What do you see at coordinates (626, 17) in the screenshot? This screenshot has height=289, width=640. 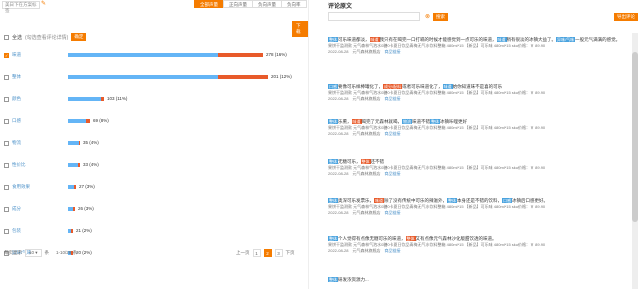 I see `export-button: 导出评论` at bounding box center [626, 17].